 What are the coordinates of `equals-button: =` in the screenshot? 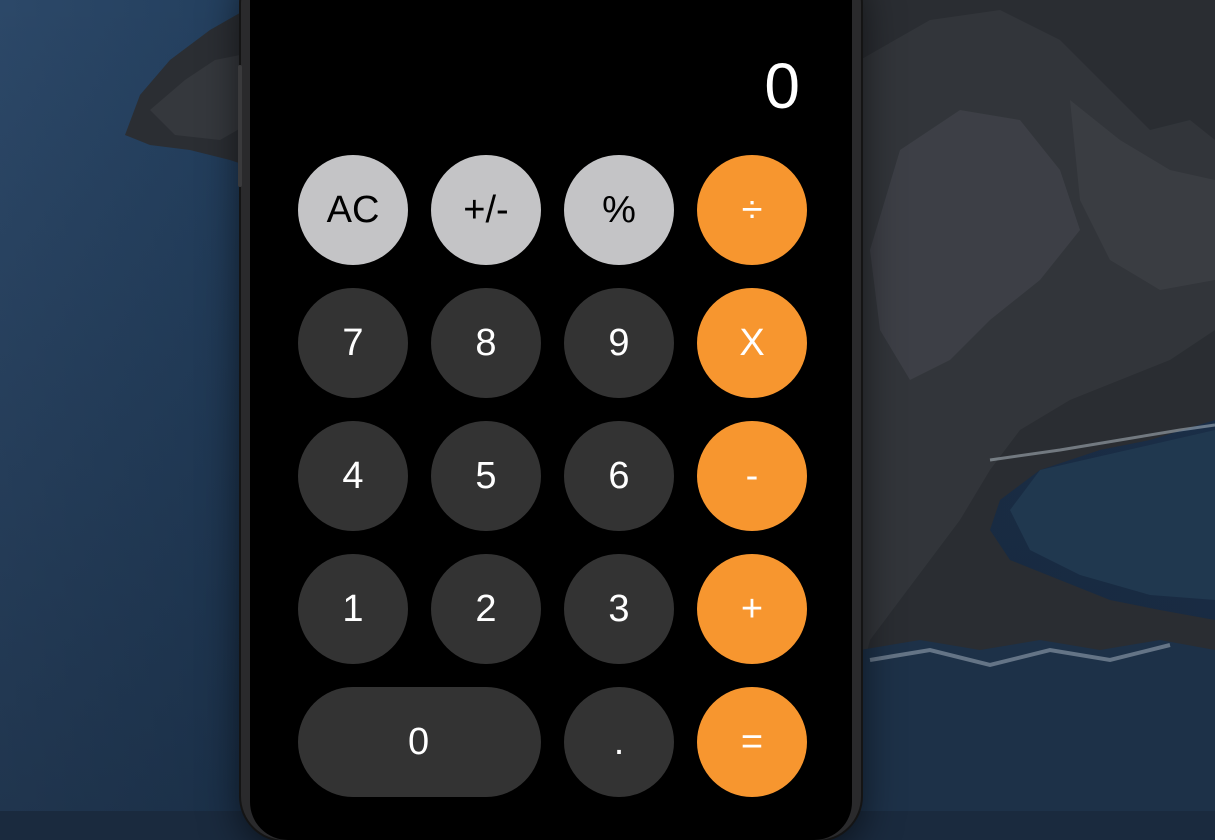 It's located at (752, 742).